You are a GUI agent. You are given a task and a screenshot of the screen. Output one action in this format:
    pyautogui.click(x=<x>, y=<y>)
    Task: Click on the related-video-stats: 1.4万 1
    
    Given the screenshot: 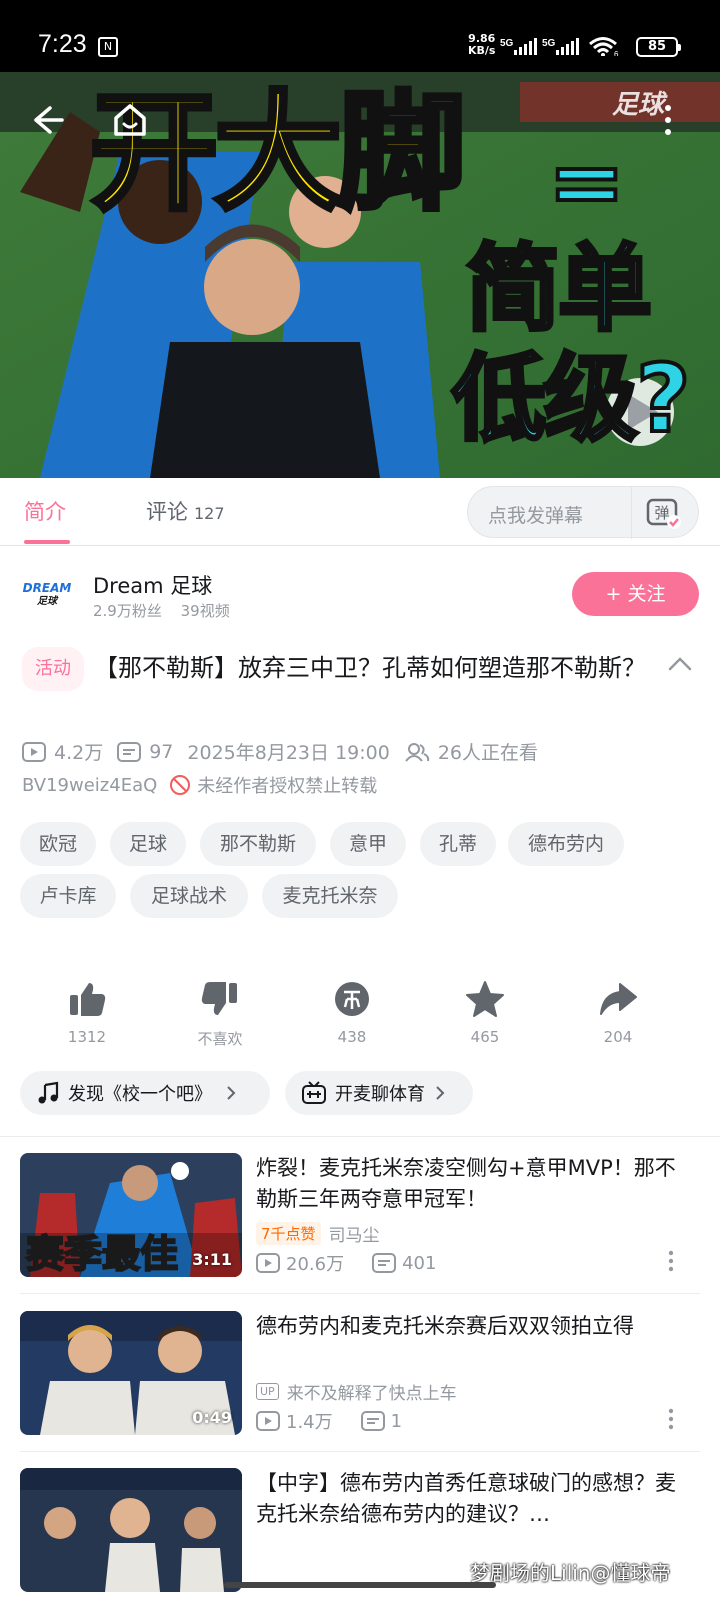 What is the action you would take?
    pyautogui.click(x=343, y=1421)
    